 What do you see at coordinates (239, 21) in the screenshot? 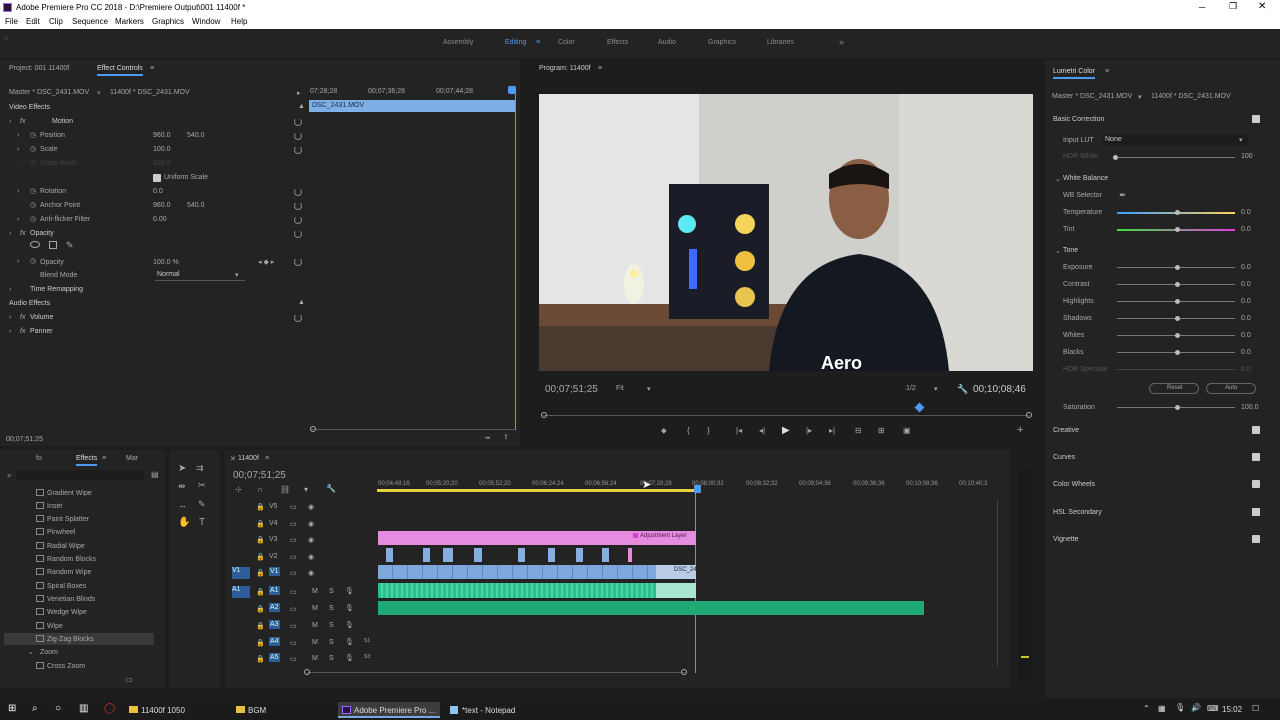
I see `menu-help: Help` at bounding box center [239, 21].